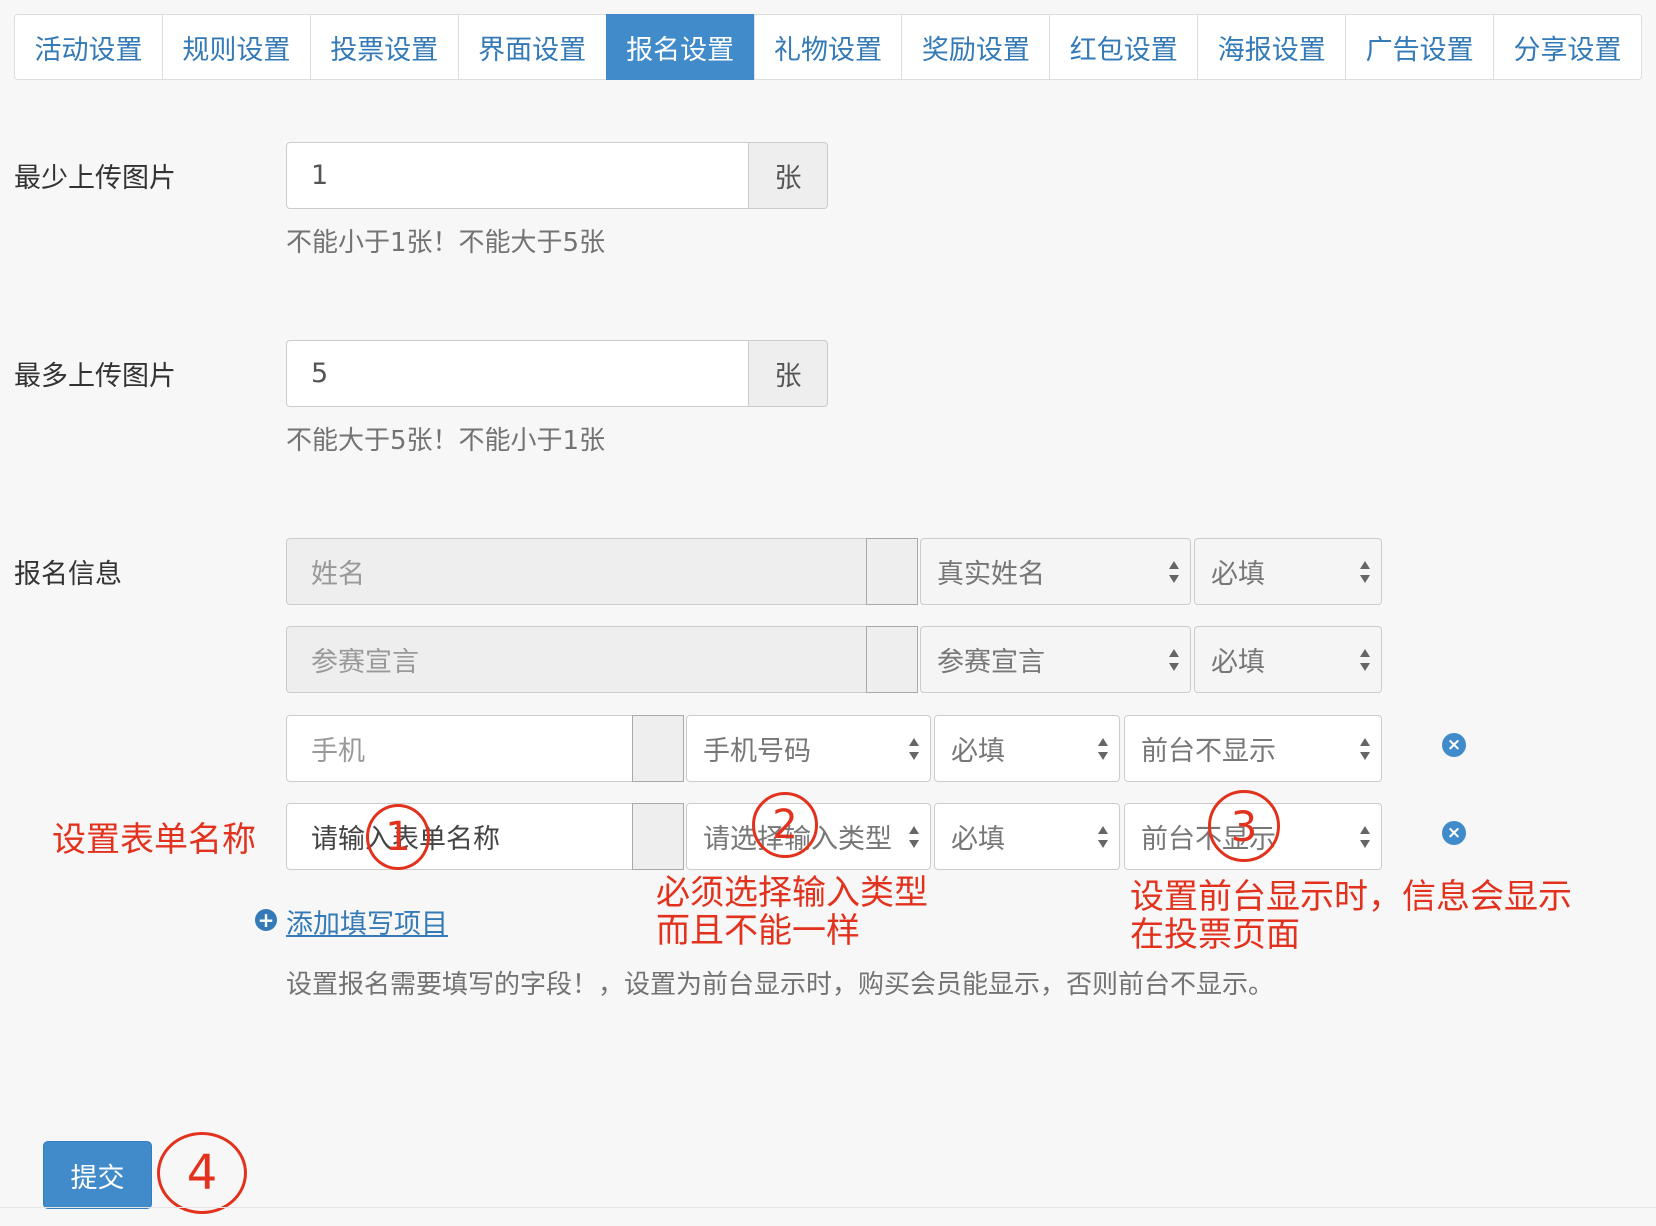 This screenshot has width=1656, height=1226. I want to click on min-upload-label: 最少上传图片, so click(95, 178).